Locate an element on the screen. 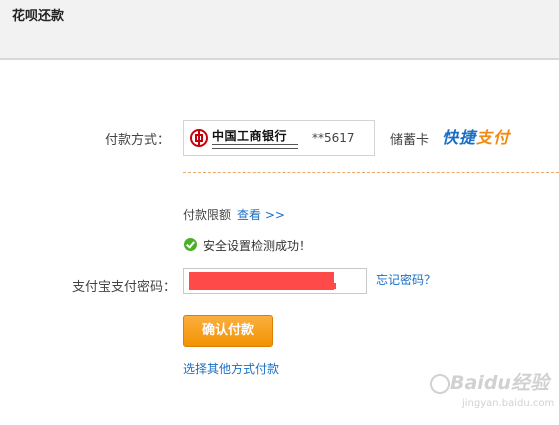  baidu-watermark: Baidu经验 jingyan.baidu.com is located at coordinates (489, 393).